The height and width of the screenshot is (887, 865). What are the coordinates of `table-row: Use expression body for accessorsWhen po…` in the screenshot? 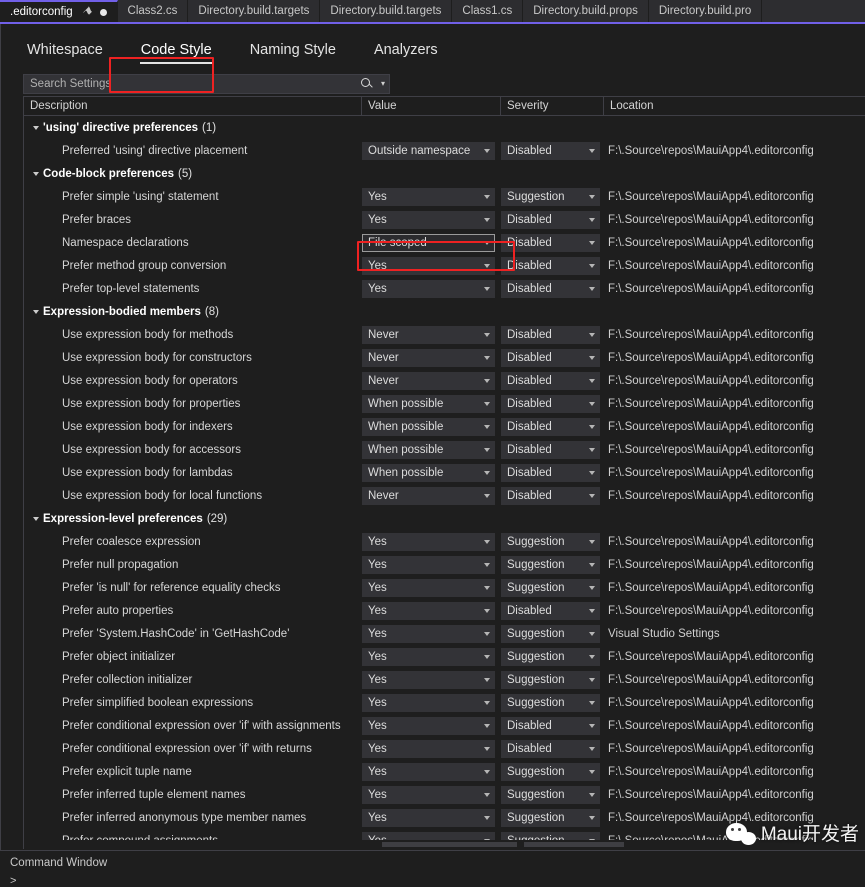 It's located at (444, 449).